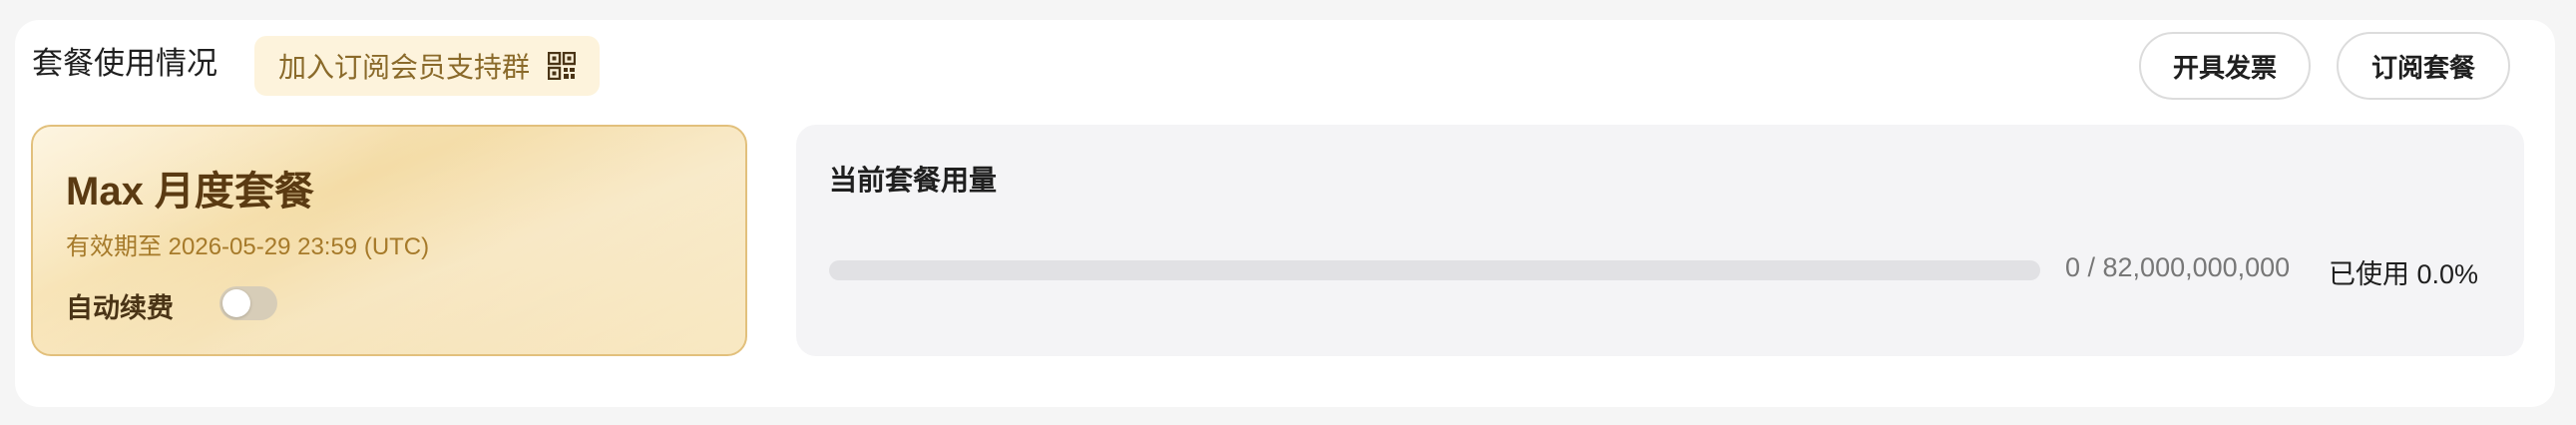  What do you see at coordinates (190, 191) in the screenshot?
I see `plan-name: Max 月度套餐` at bounding box center [190, 191].